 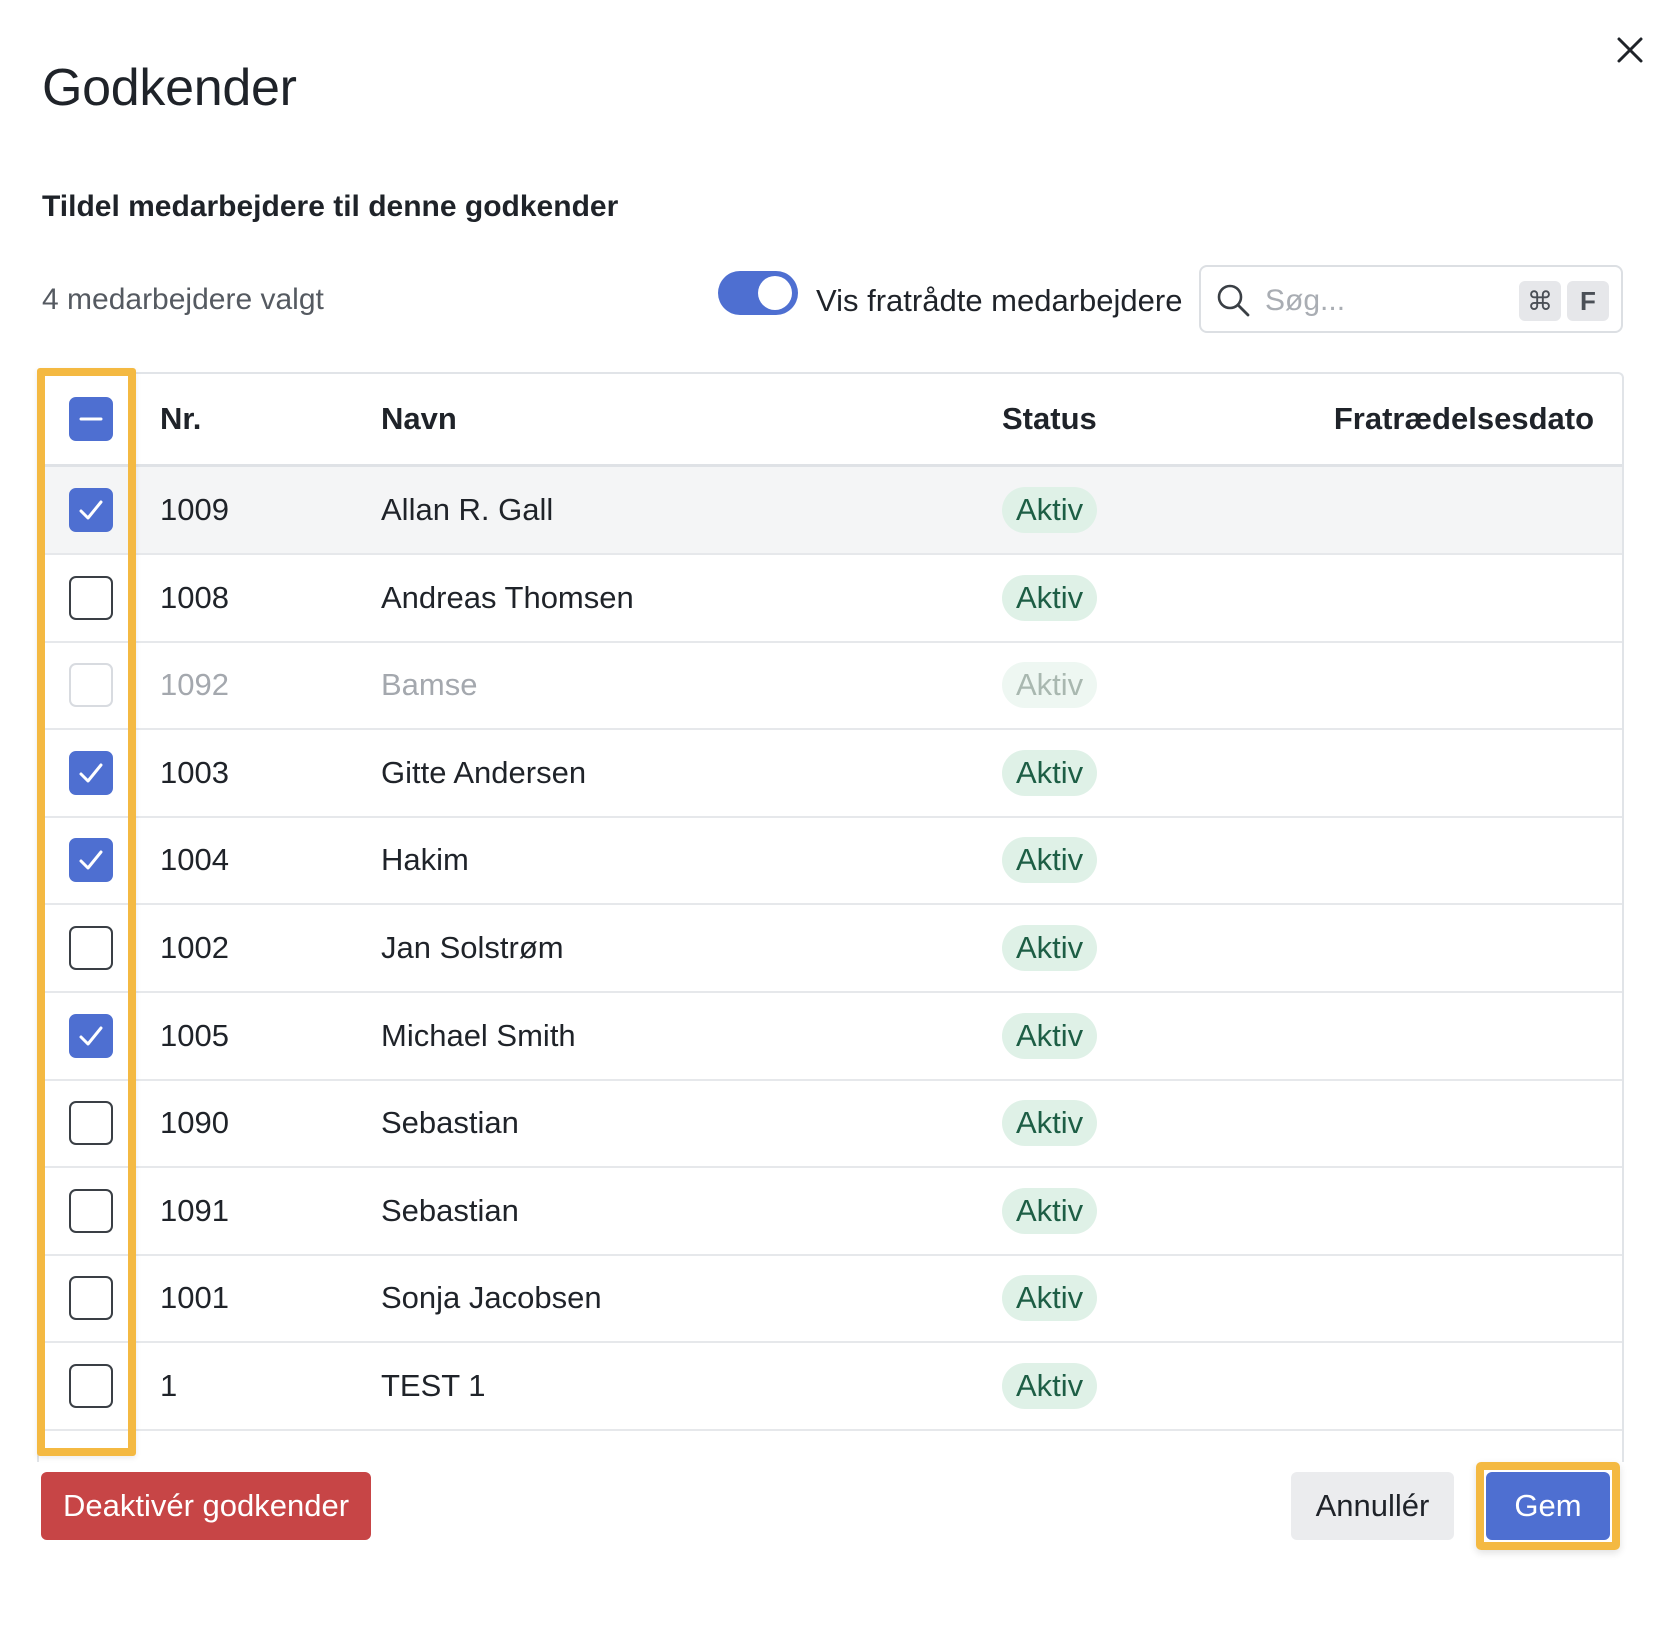 I want to click on search-box: ⌘ F, so click(x=1411, y=299).